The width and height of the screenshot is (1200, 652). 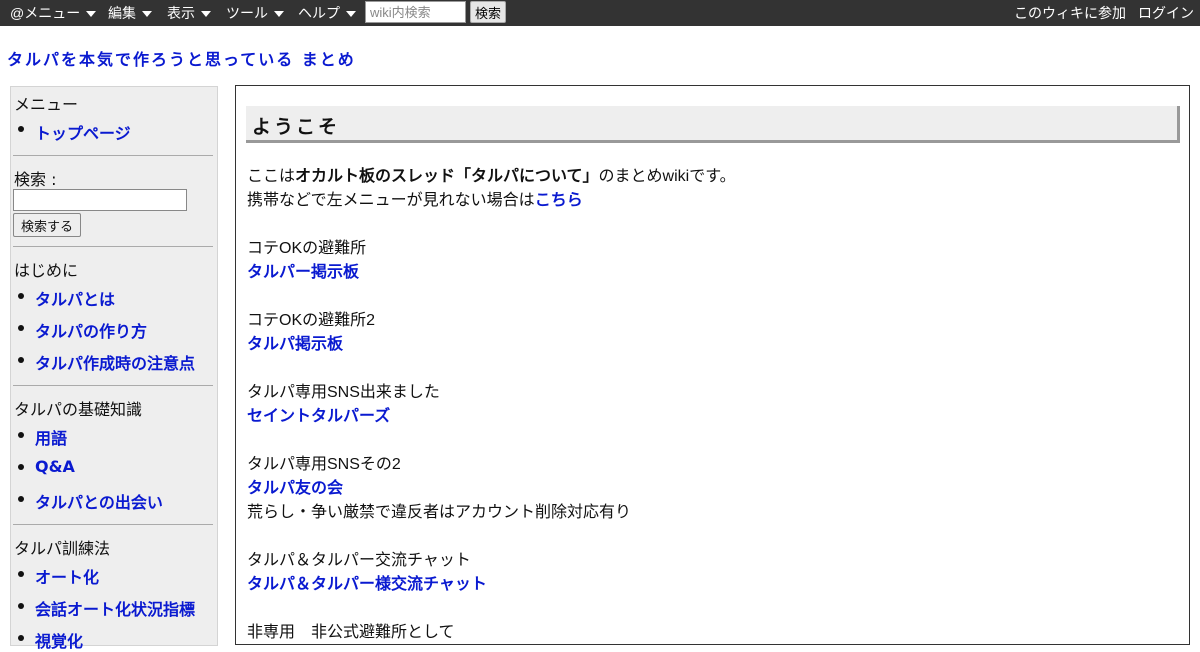 What do you see at coordinates (439, 512) in the screenshot?
I see `block-note: 荒らし・争い厳禁で違反者はアカウント削除対応有り` at bounding box center [439, 512].